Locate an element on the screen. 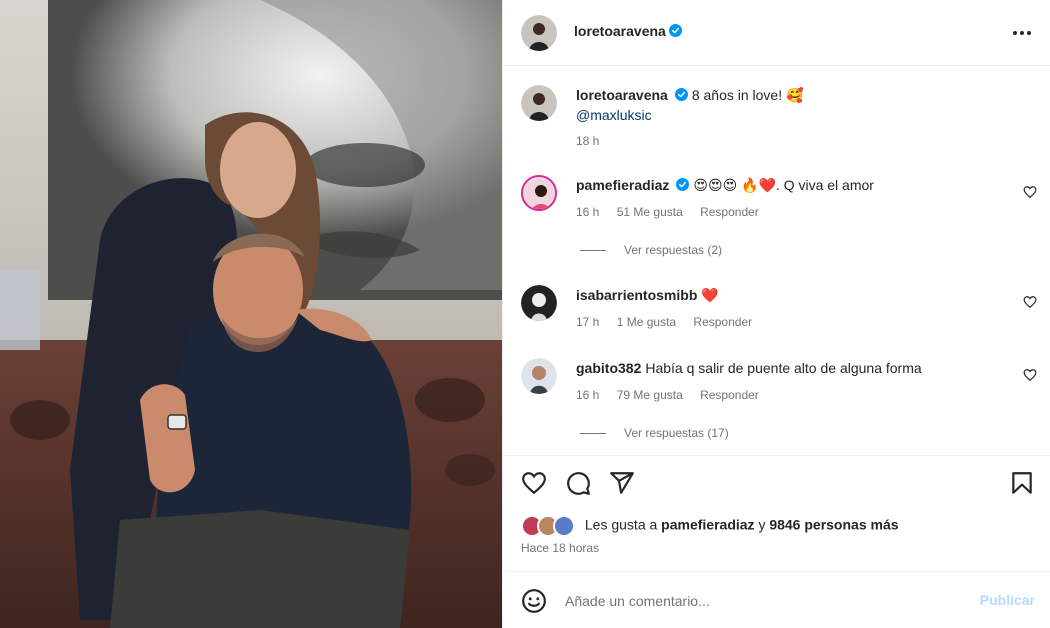  comment-icon is located at coordinates (578, 483).